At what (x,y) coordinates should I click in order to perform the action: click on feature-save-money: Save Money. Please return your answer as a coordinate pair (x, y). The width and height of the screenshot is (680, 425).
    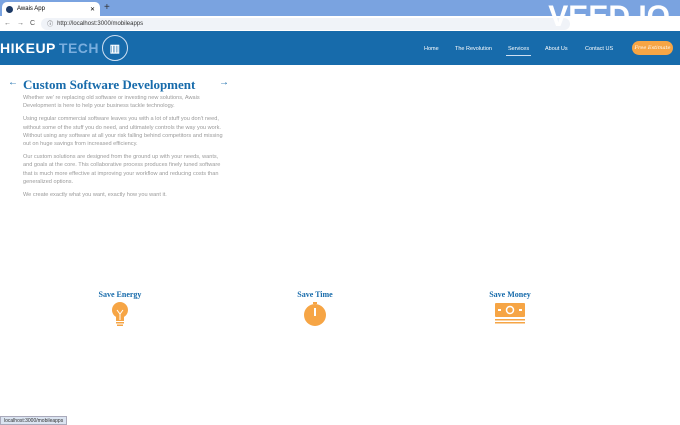
    Looking at the image, I should click on (510, 308).